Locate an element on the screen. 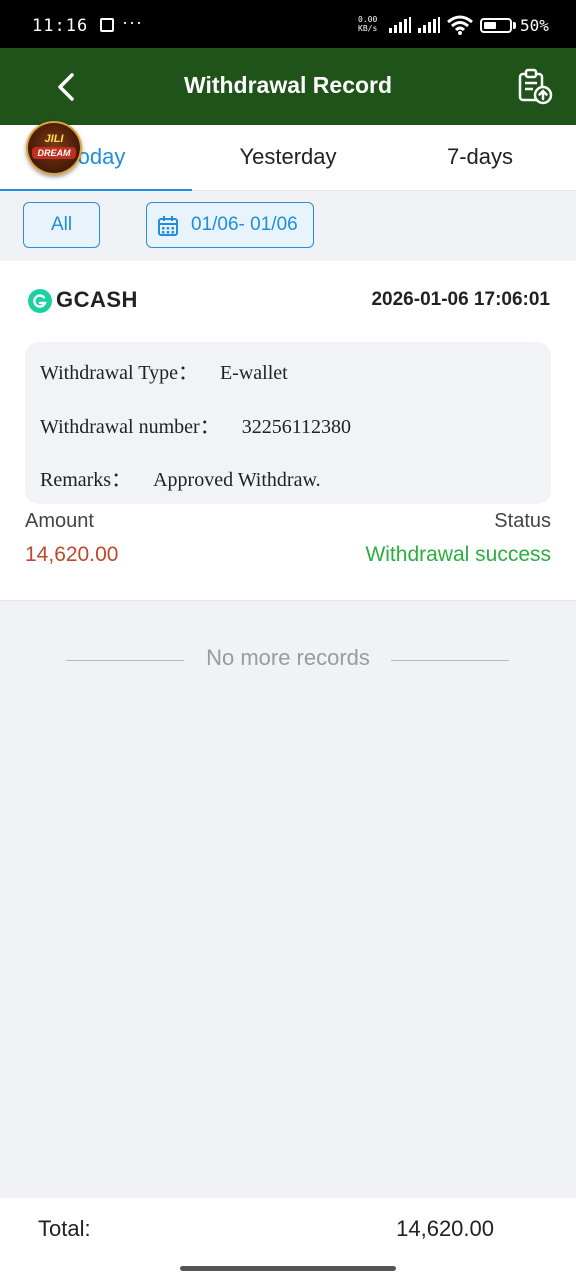 The width and height of the screenshot is (576, 1280). page-title: Withdrawal Record is located at coordinates (288, 85).